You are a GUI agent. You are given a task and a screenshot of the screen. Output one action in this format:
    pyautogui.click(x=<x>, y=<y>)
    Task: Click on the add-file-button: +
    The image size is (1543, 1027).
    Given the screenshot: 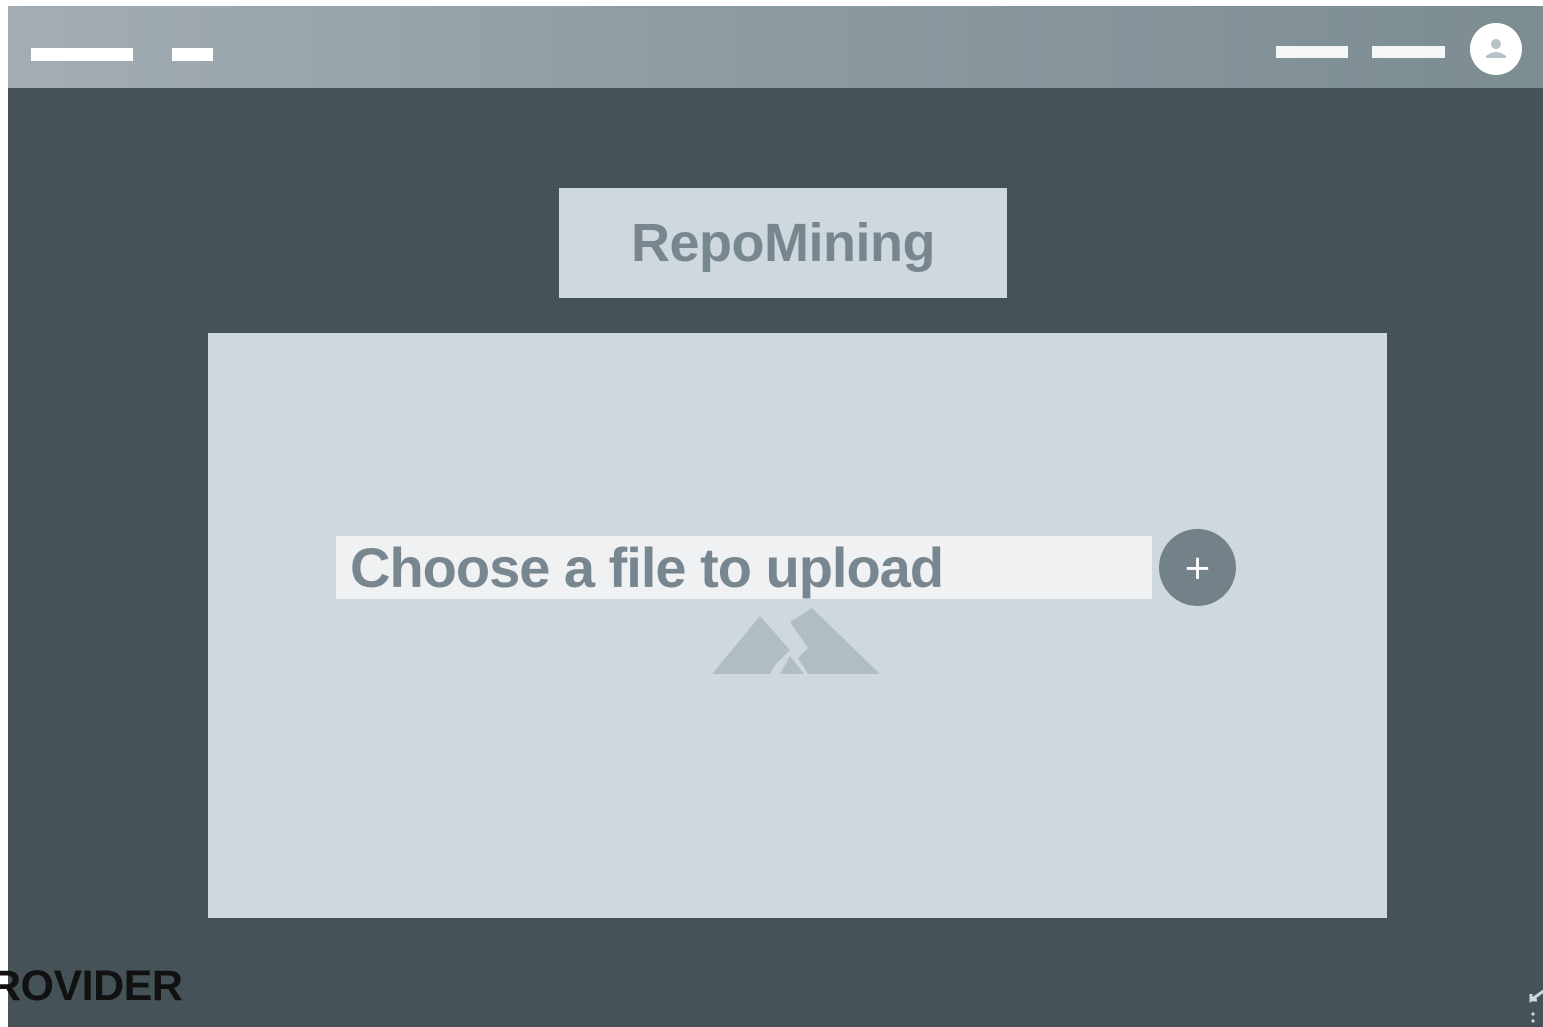 What is the action you would take?
    pyautogui.click(x=1197, y=567)
    